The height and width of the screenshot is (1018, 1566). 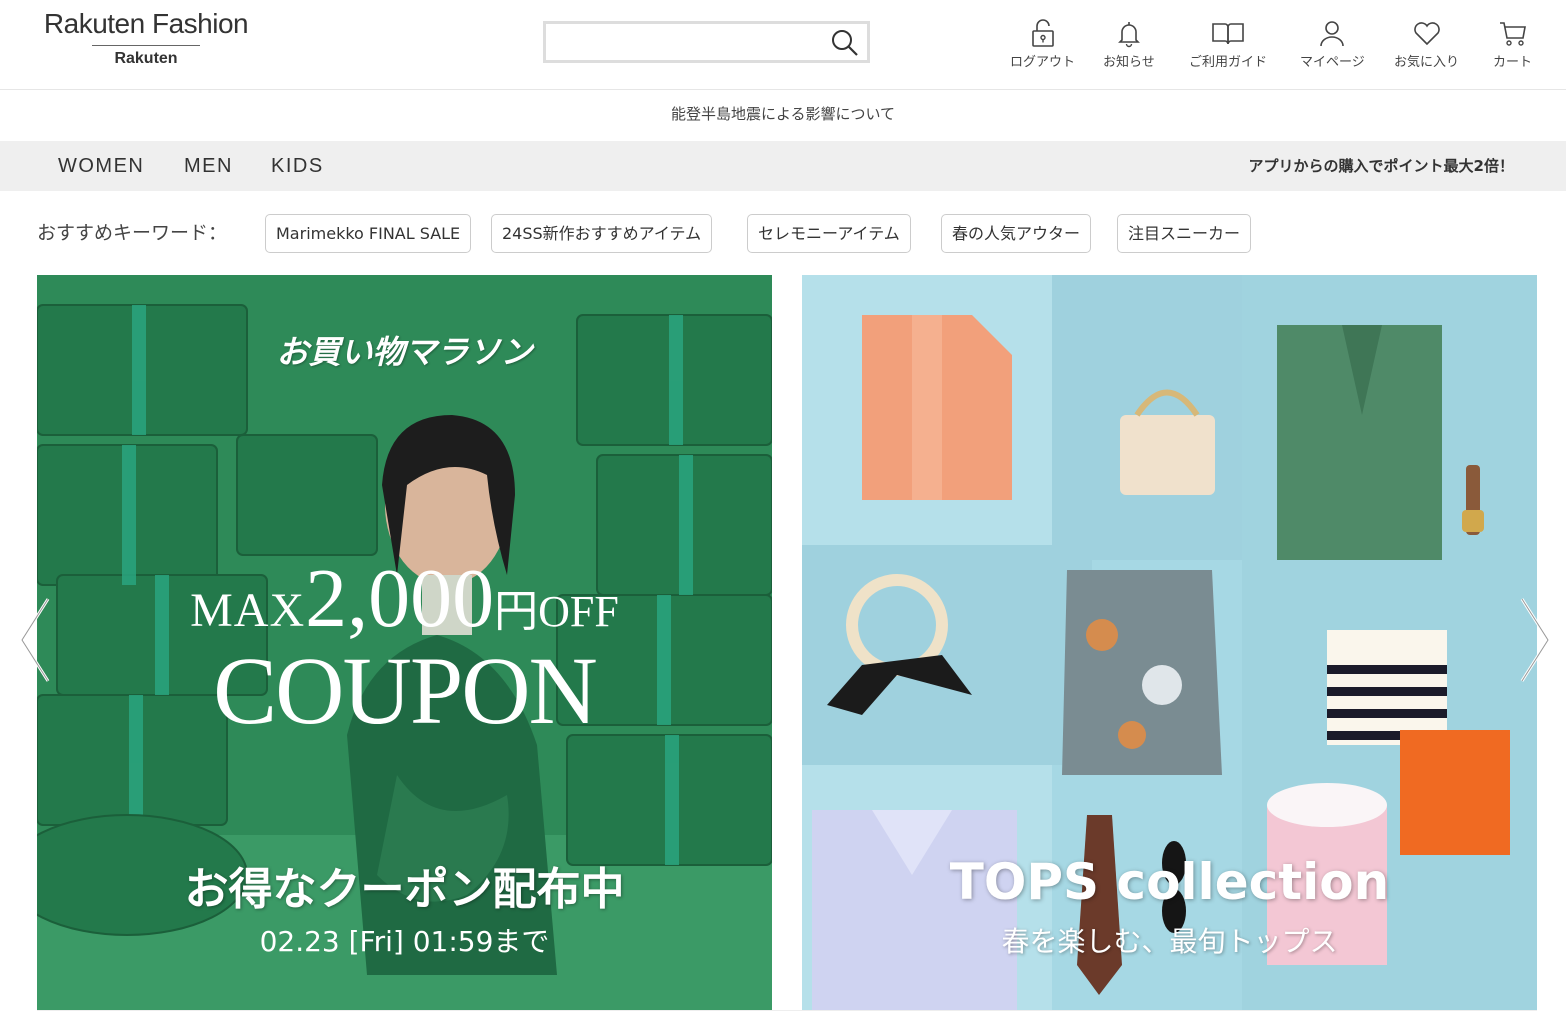 I want to click on search-button, so click(x=845, y=43).